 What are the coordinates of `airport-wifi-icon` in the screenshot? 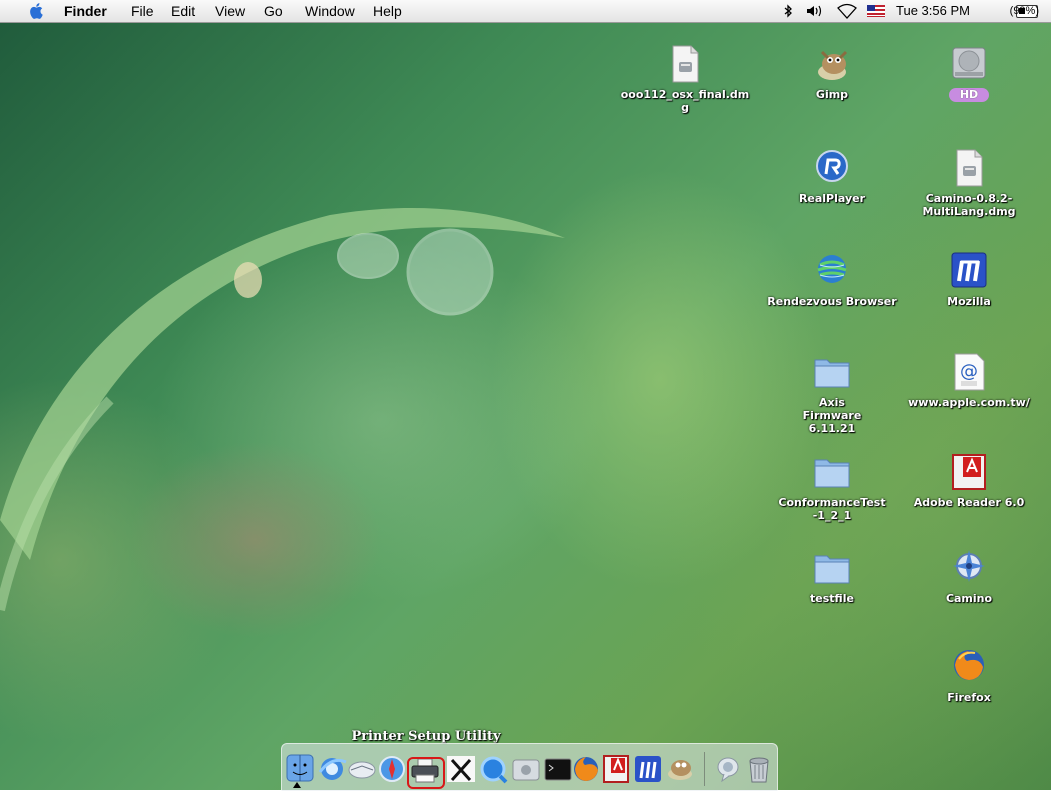 It's located at (847, 11).